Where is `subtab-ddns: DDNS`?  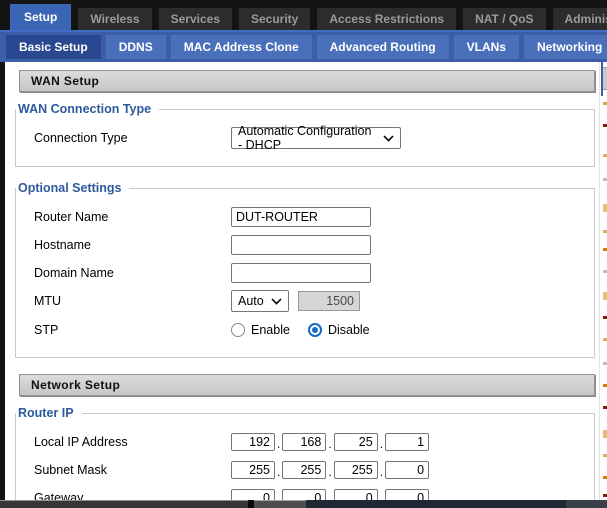
subtab-ddns: DDNS is located at coordinates (135, 47).